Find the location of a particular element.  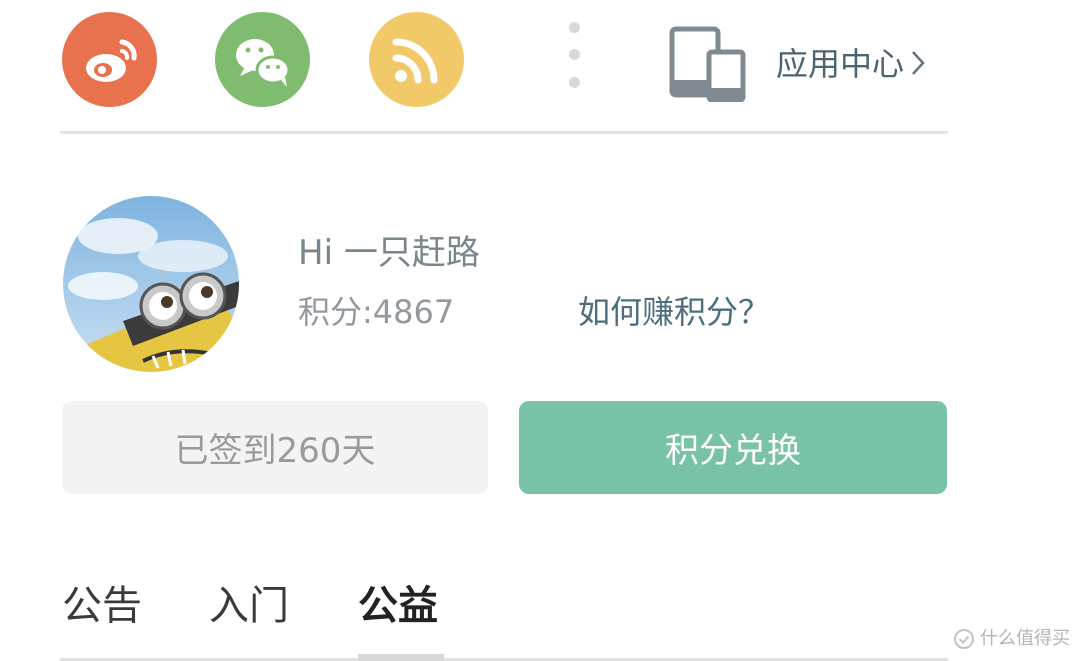

mobile-devices-icon is located at coordinates (708, 64).